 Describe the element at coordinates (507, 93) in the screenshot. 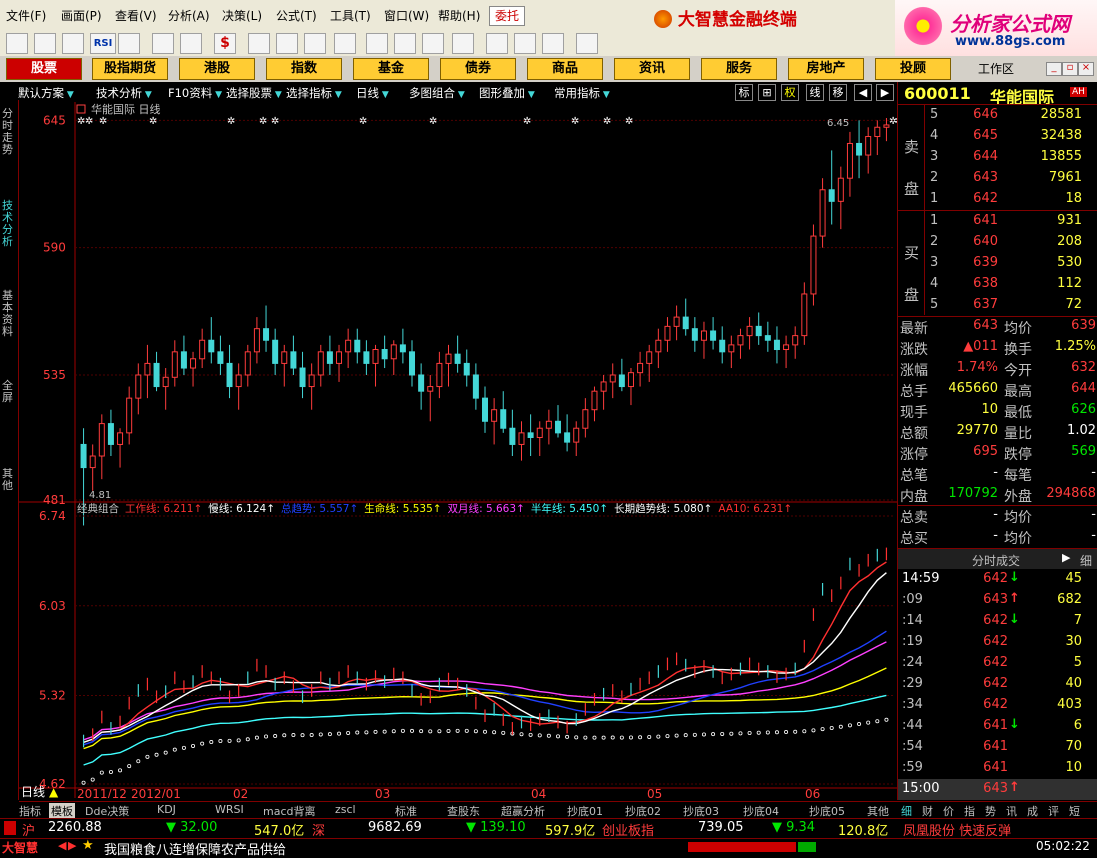

I see `chart-tool-7: 图形叠加 ▼` at that location.